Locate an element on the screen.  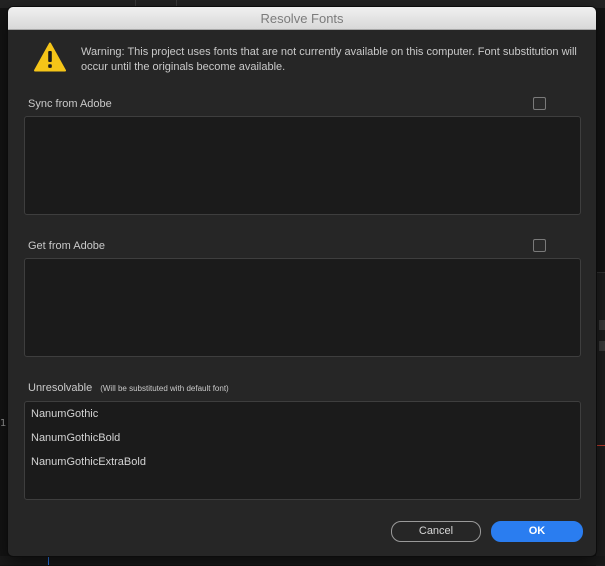
get-from-adobe-checkbox is located at coordinates (539, 245).